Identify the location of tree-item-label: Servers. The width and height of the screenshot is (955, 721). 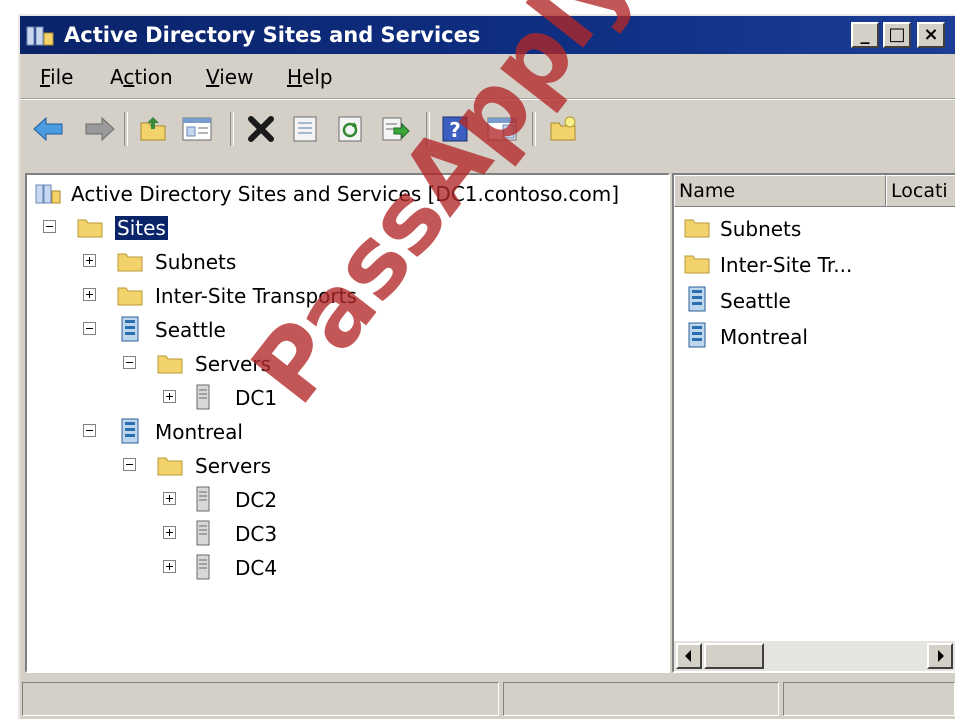
(233, 466).